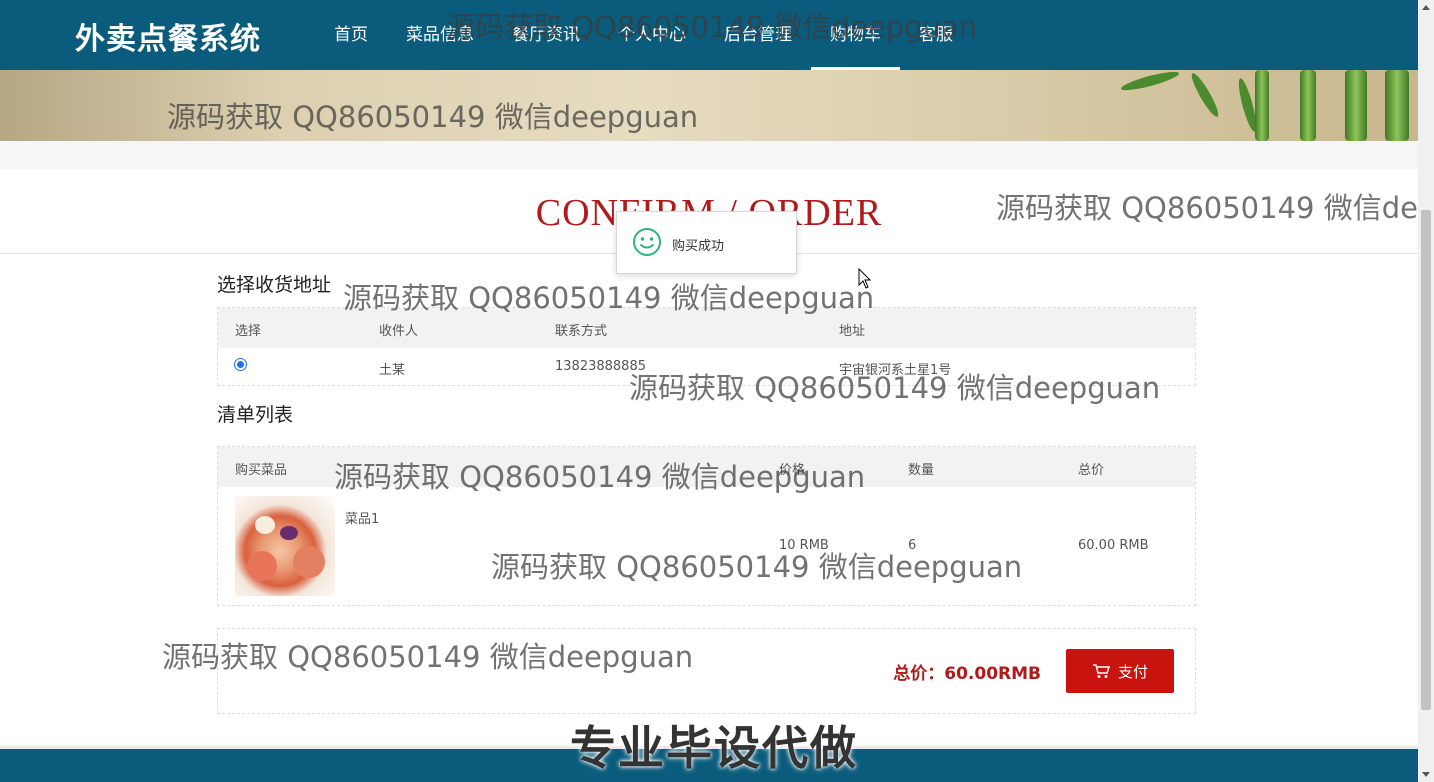 Image resolution: width=1434 pixels, height=782 pixels. What do you see at coordinates (362, 517) in the screenshot?
I see `dish-name: 菜品1` at bounding box center [362, 517].